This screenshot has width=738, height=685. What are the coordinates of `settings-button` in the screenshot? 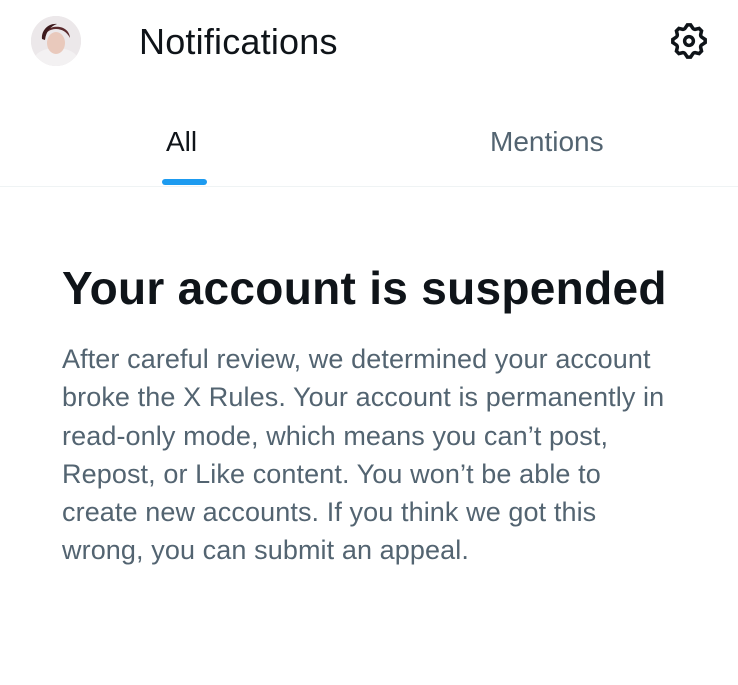 It's located at (689, 41).